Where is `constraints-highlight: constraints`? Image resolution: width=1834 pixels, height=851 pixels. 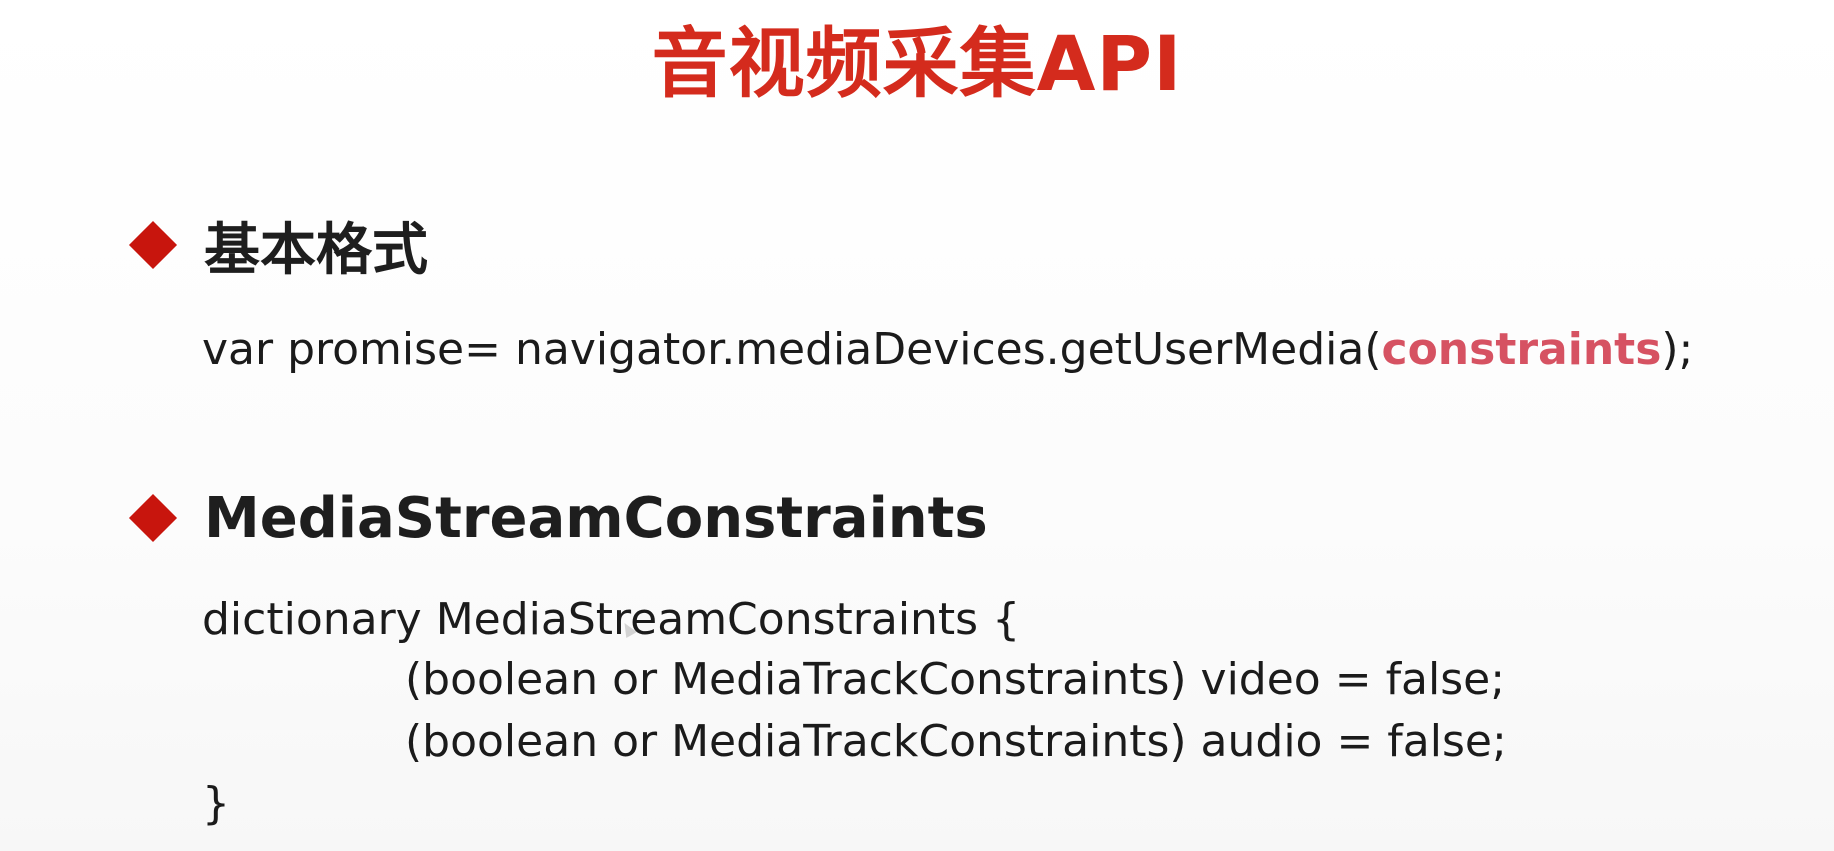 constraints-highlight: constraints is located at coordinates (1521, 349).